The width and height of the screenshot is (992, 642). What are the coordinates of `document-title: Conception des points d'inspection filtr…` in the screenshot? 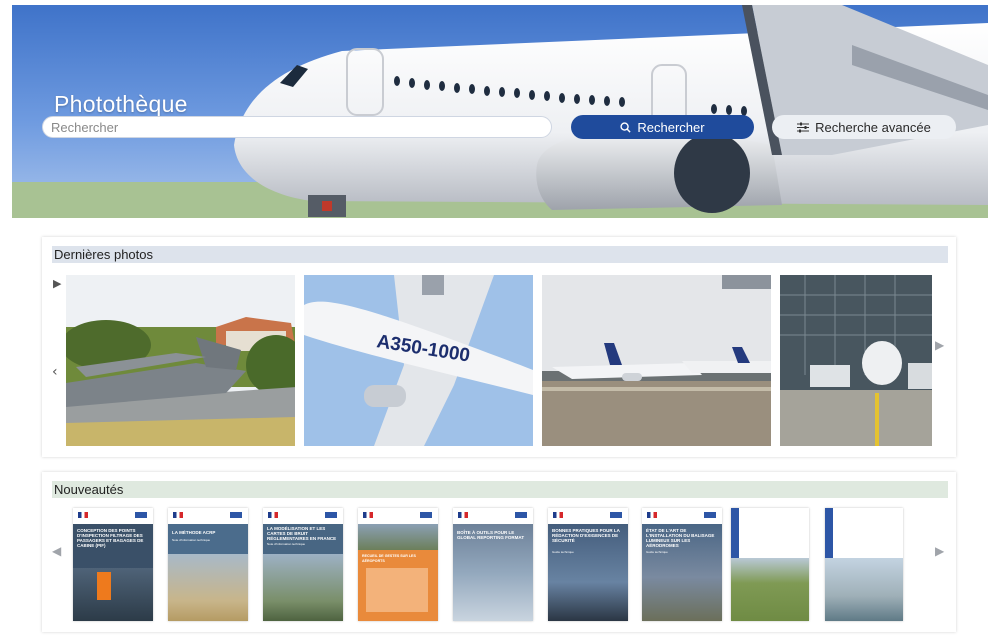 It's located at (110, 538).